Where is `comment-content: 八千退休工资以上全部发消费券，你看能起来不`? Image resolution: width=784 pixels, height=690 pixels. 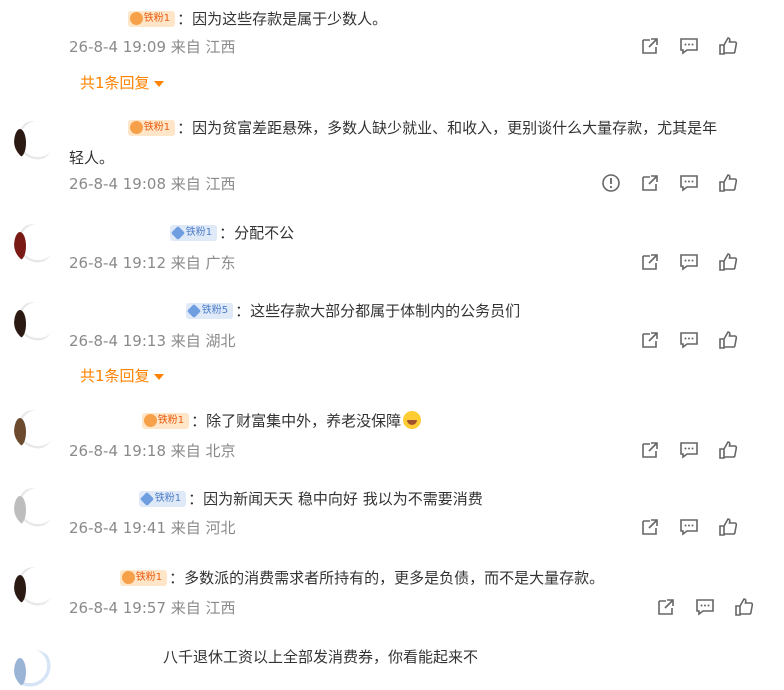 comment-content: 八千退休工资以上全部发消费券，你看能起来不 is located at coordinates (463, 657).